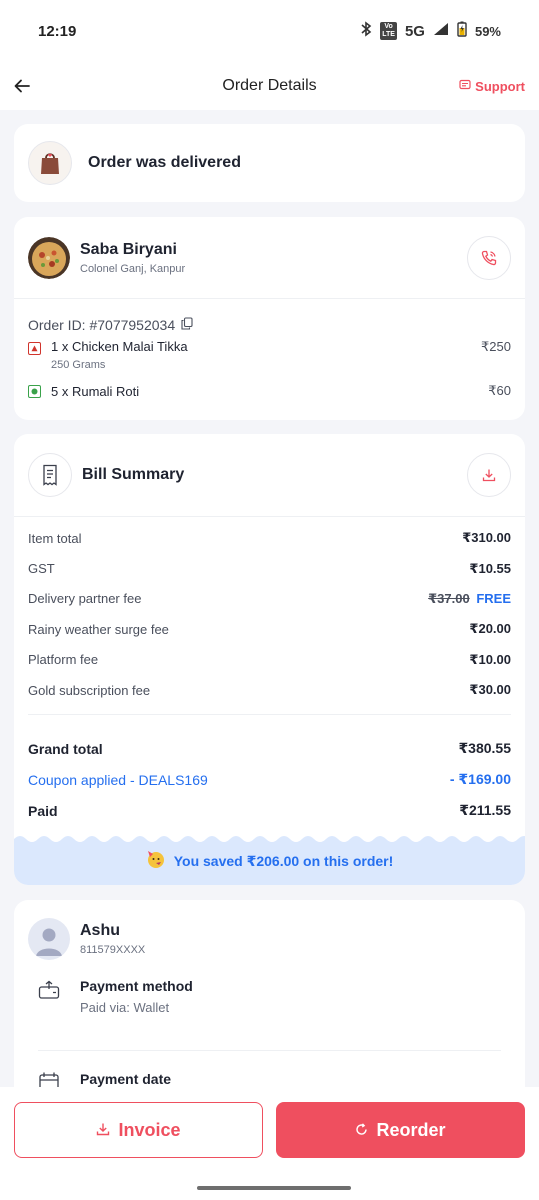 The image size is (539, 1200). What do you see at coordinates (65, 748) in the screenshot?
I see `grand-total-label: Grand total` at bounding box center [65, 748].